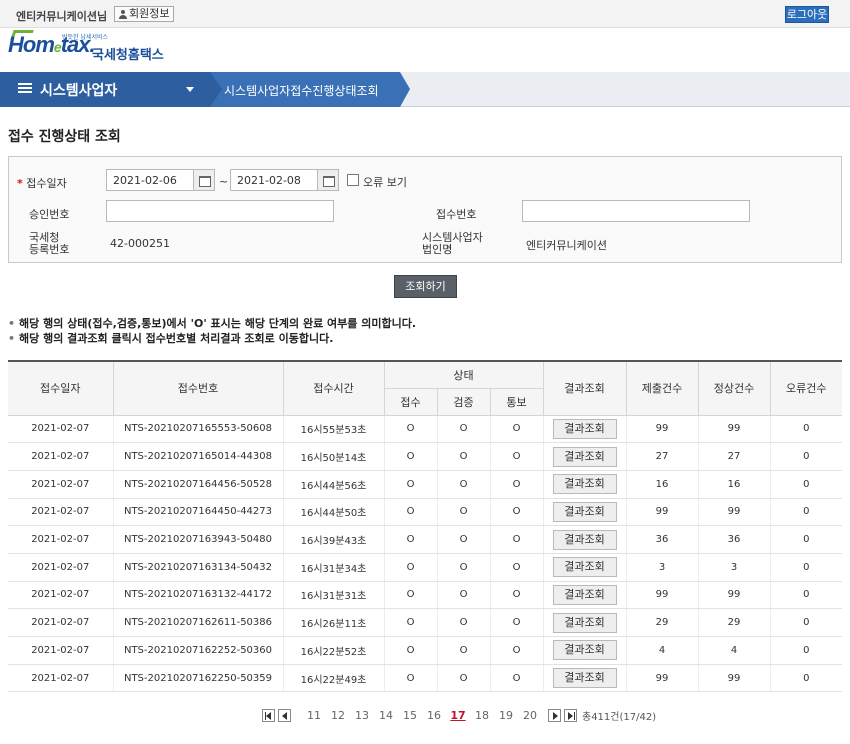  I want to click on last-page-icon, so click(570, 715).